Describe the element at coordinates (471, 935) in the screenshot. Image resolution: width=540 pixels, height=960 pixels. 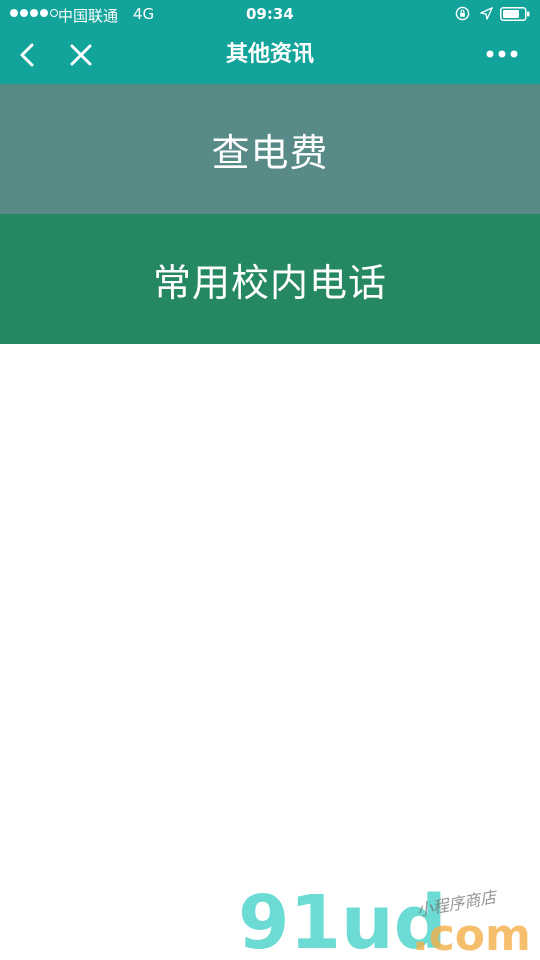
I see `watermark-domain: .com` at that location.